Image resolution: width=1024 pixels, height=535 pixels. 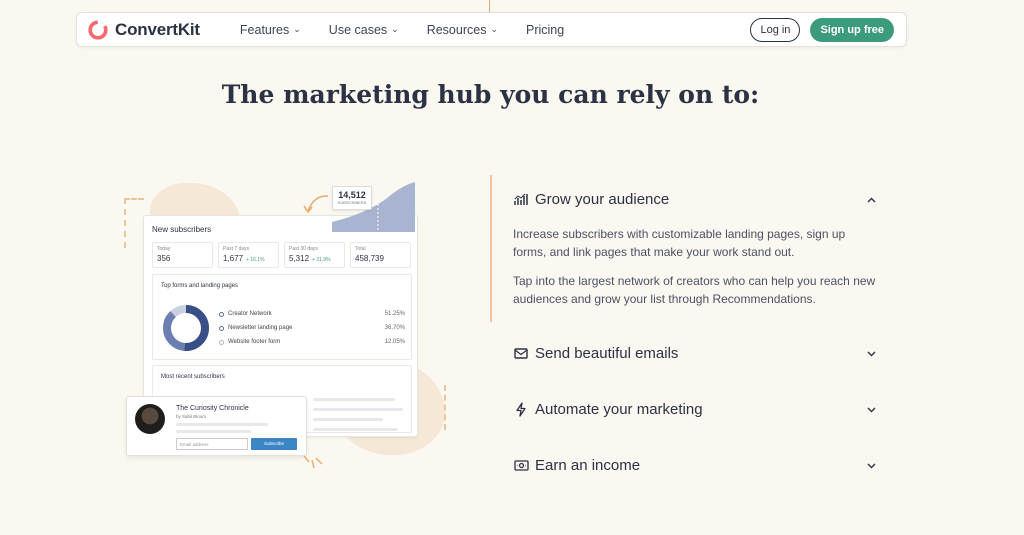 I want to click on accordion-item-earn-income: Earn an income, so click(x=694, y=465).